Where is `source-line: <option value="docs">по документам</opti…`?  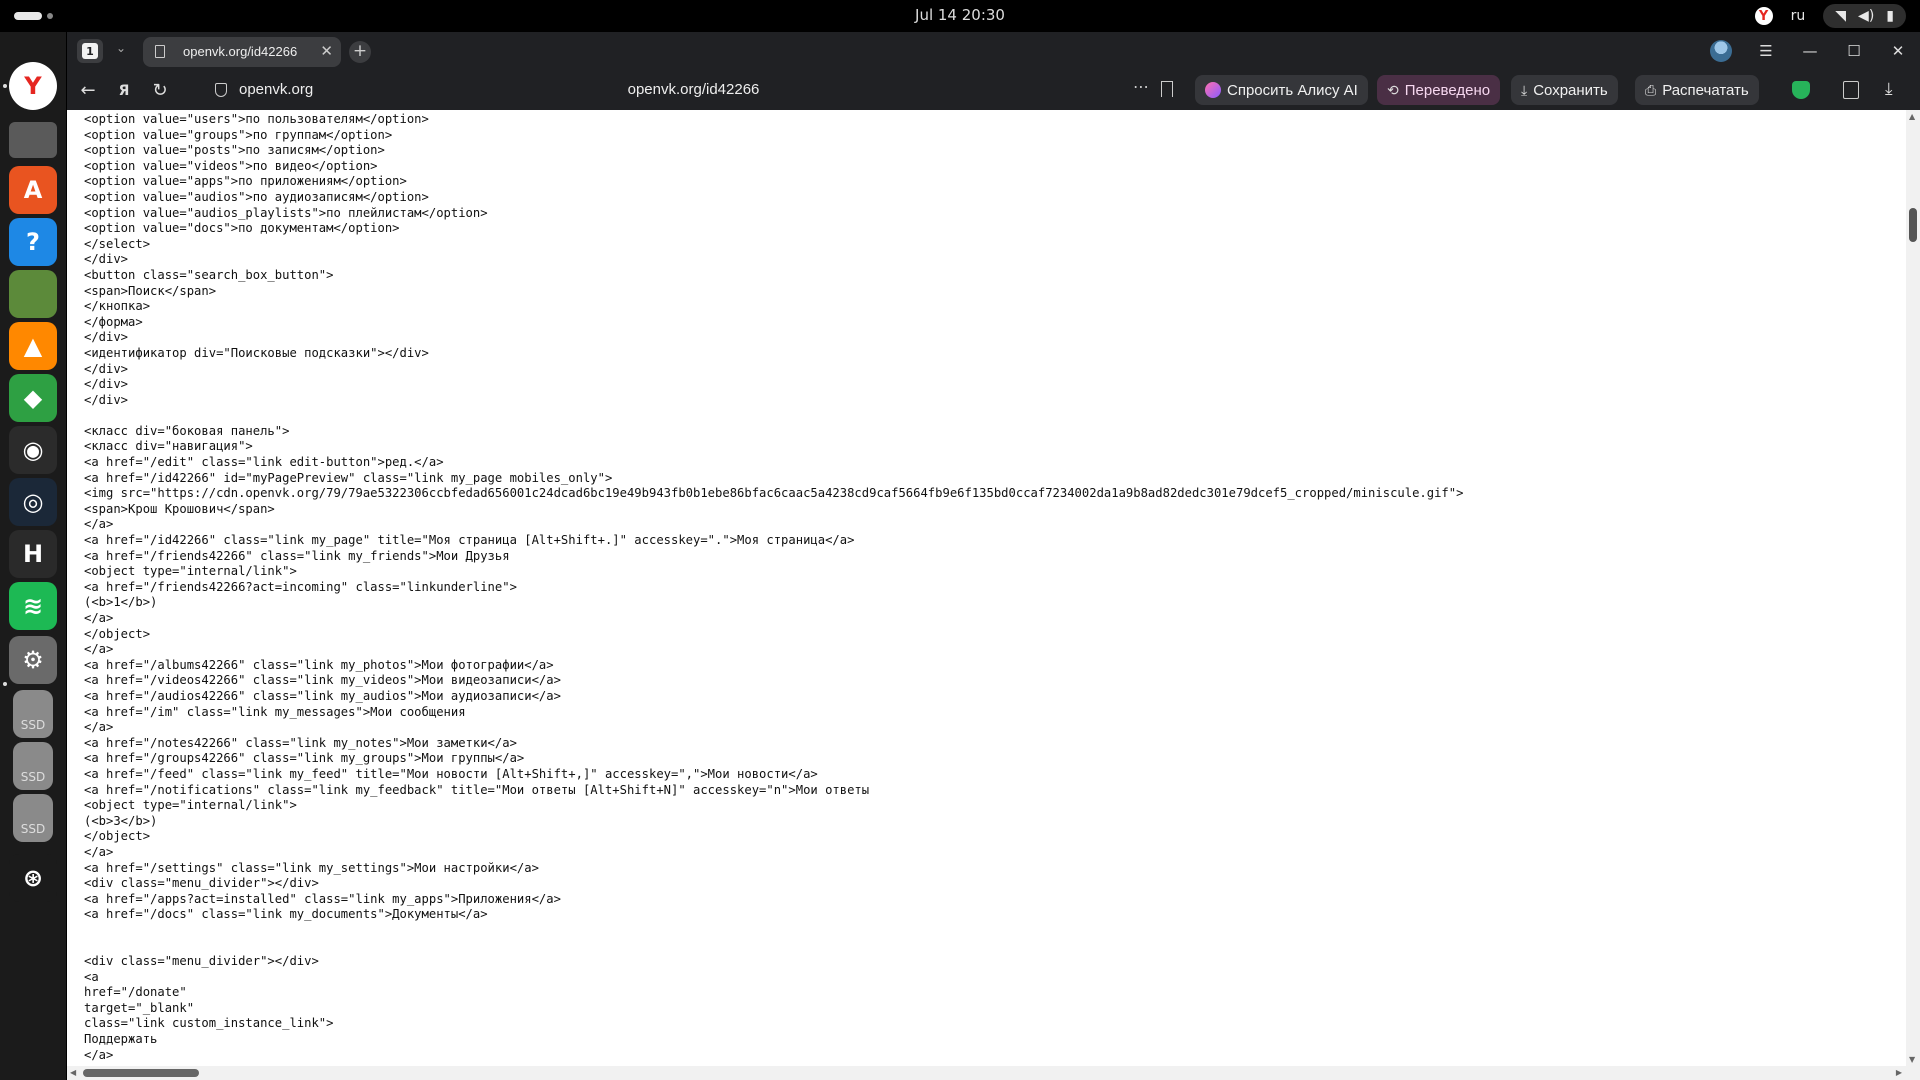
source-line: <option value="docs">по документам</opti… is located at coordinates (242, 228).